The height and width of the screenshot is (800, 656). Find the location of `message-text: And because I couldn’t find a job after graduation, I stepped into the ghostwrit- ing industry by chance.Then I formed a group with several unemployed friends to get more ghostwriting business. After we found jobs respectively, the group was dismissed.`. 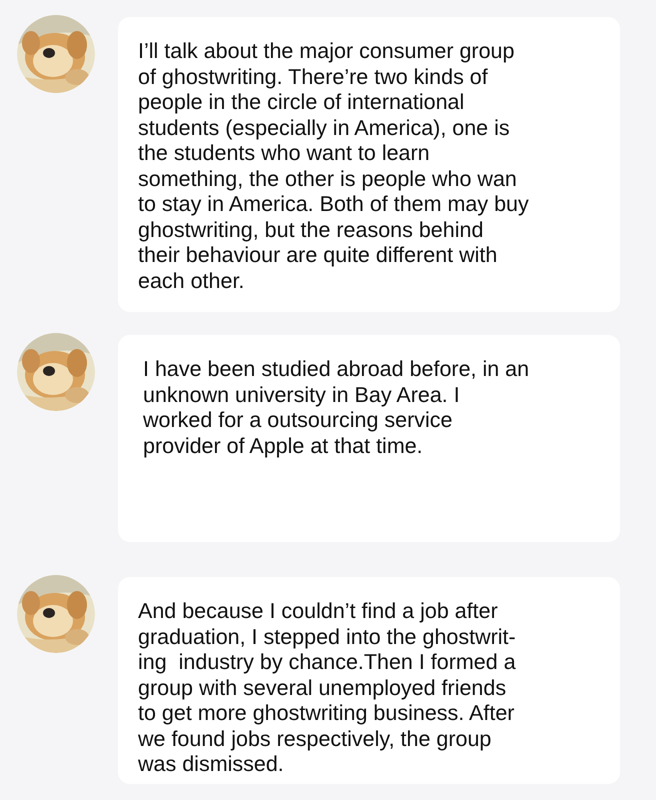

message-text: And because I couldn’t find a job after graduation, I stepped into the ghostwrit- ing industry by chance.Then I formed a group with several unemployed friends to get more ghostwriting business. After we found jobs respectively, the group was dismissed. is located at coordinates (327, 688).